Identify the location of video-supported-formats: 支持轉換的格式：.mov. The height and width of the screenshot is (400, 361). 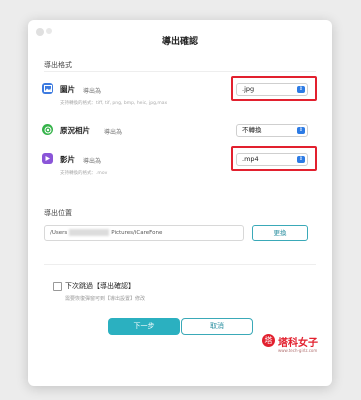
(84, 173).